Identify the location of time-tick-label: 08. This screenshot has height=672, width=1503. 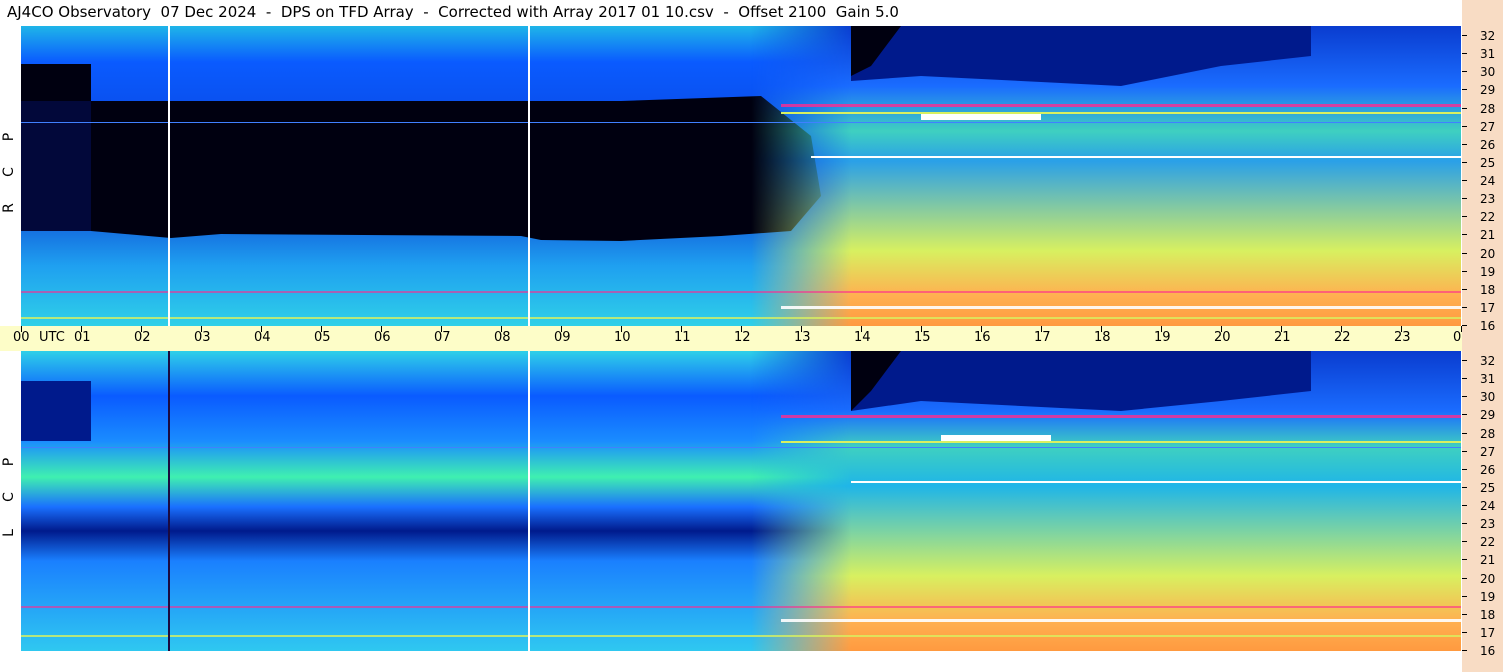
(502, 337).